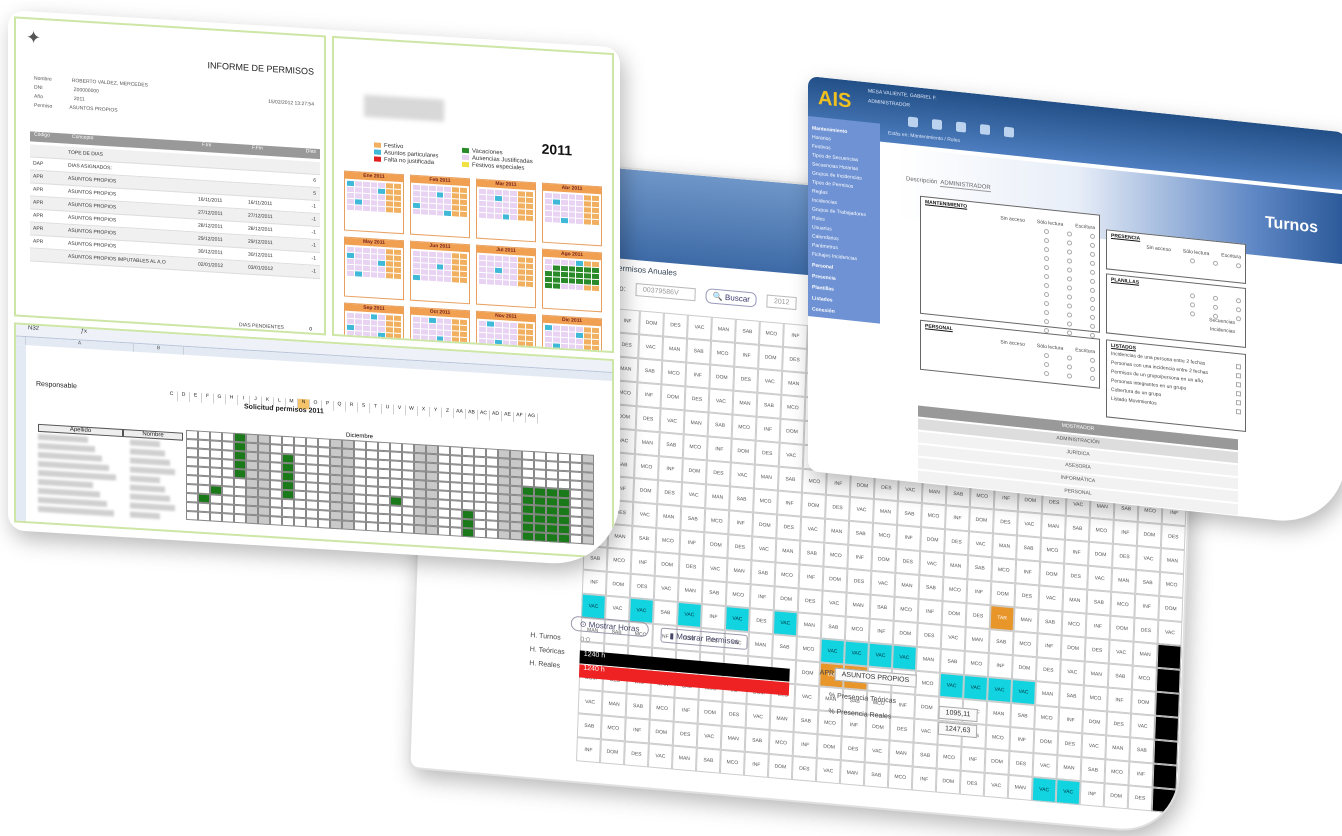  I want to click on column-letter: T, so click(376, 408).